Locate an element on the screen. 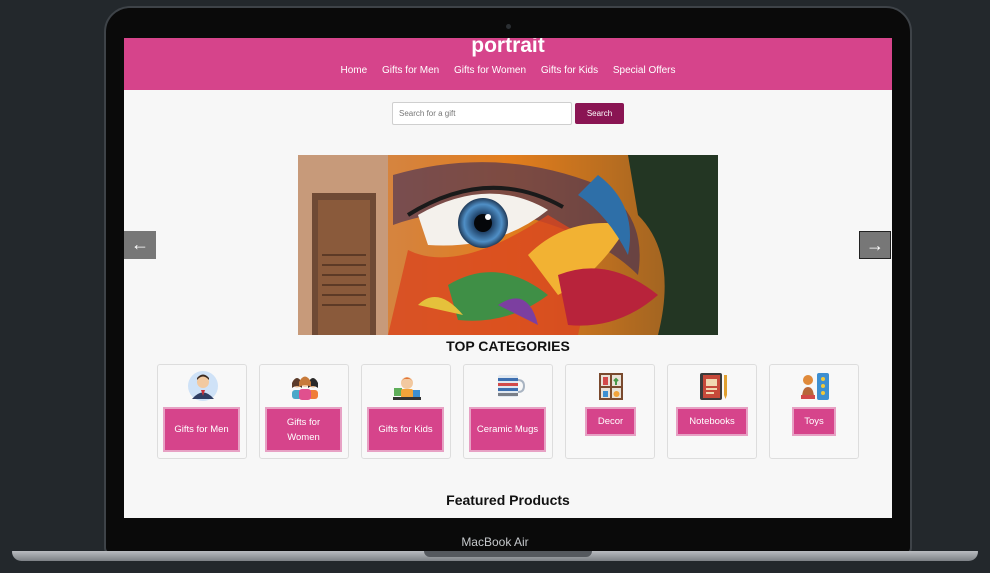 The image size is (990, 573). category-button-mugs: Ceramic Mugs is located at coordinates (507, 429).